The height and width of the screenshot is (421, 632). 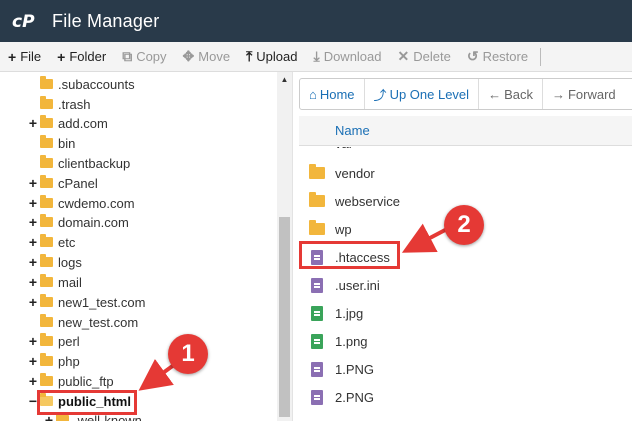 I want to click on tree-item-php: php, so click(x=60, y=361).